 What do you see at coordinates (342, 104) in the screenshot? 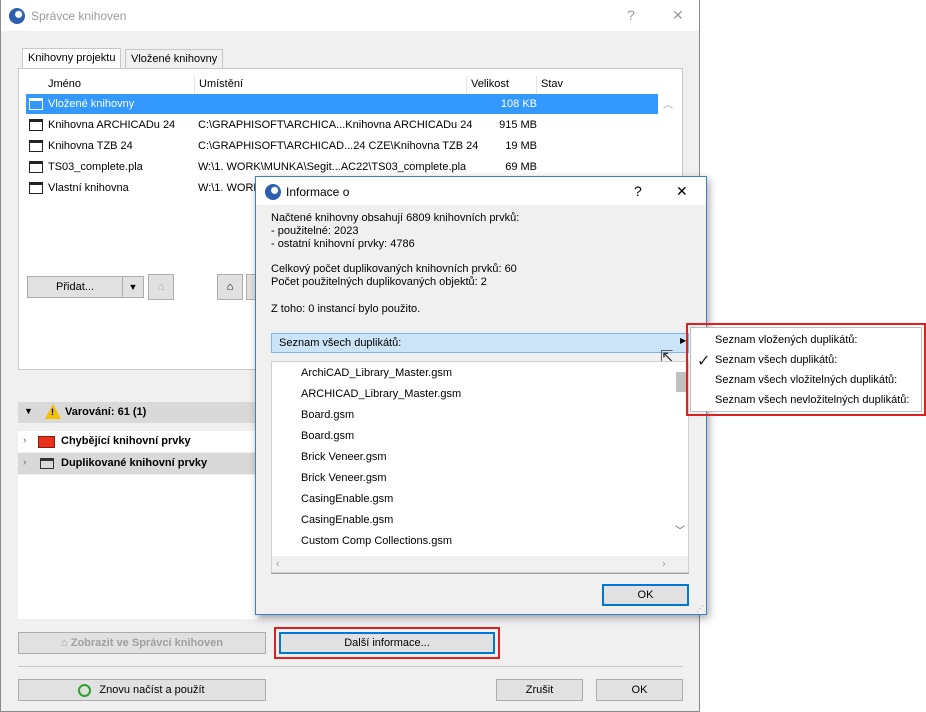
I see `table-row: Vložené knihovny 108 KB` at bounding box center [342, 104].